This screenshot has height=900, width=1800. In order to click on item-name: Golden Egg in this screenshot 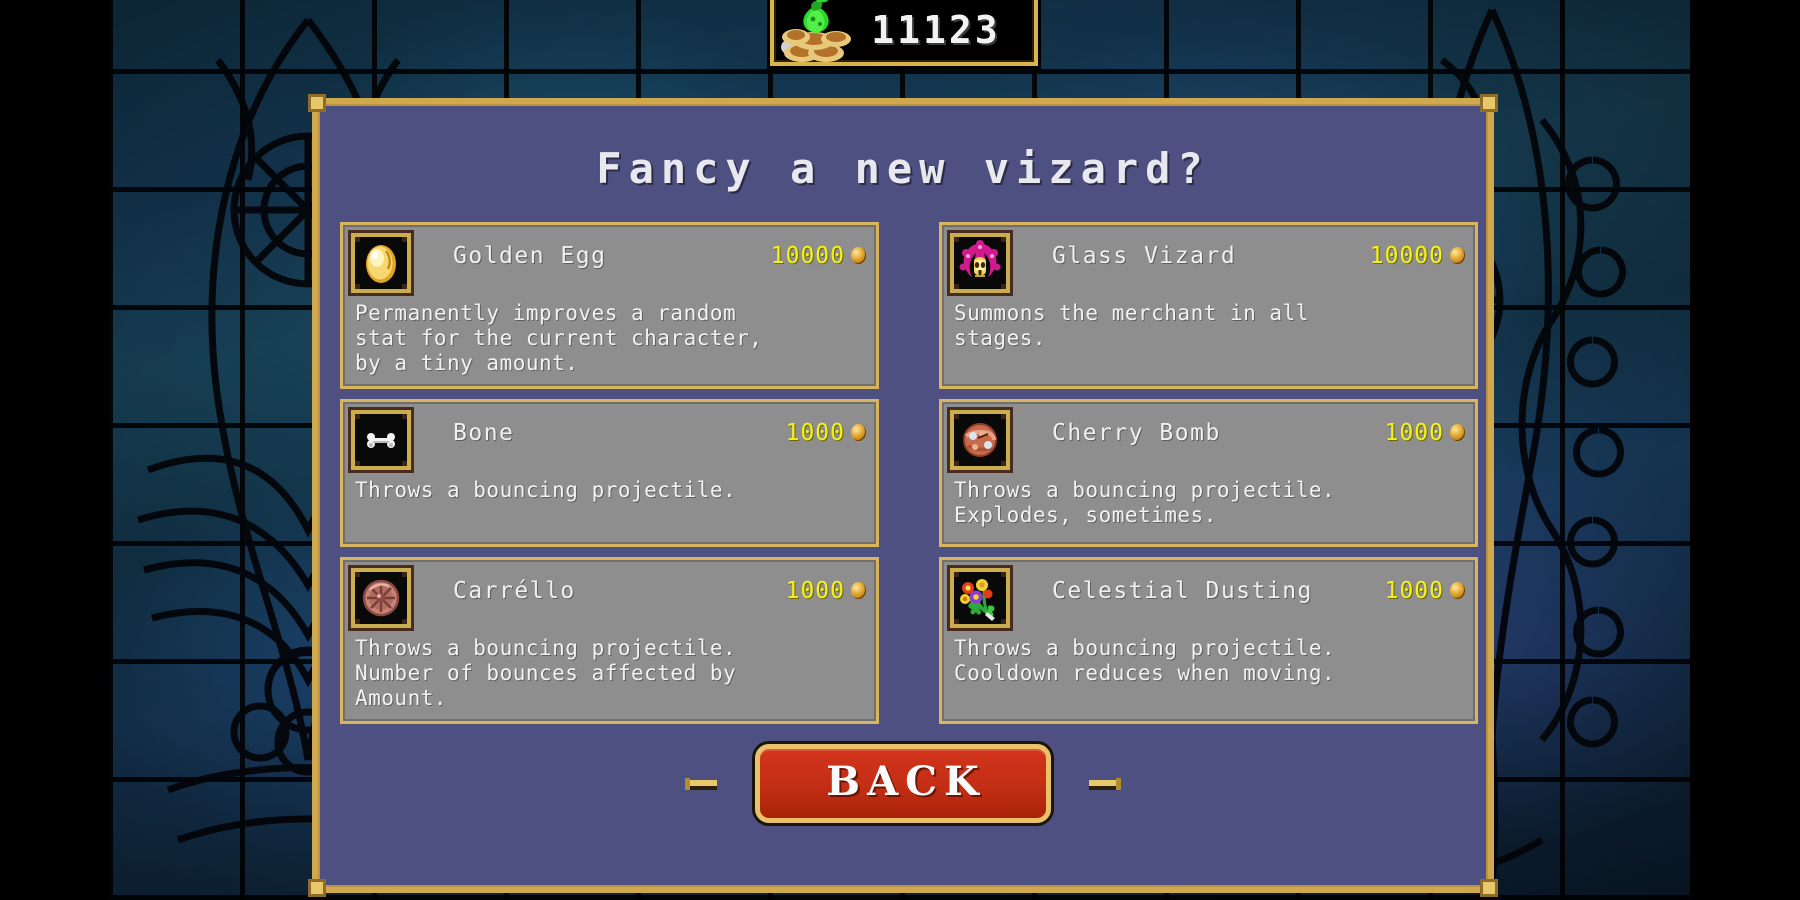, I will do `click(530, 256)`.